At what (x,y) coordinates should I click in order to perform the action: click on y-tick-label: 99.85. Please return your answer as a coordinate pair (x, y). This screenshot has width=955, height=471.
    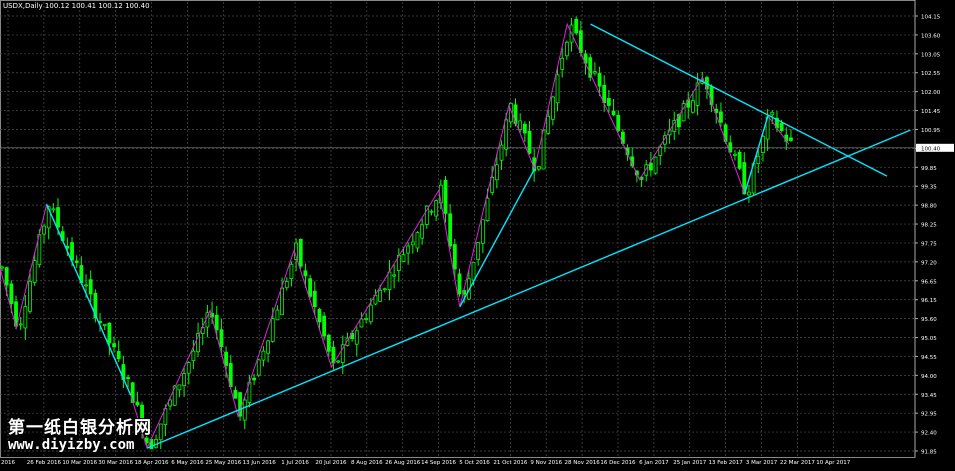
    Looking at the image, I should click on (929, 169).